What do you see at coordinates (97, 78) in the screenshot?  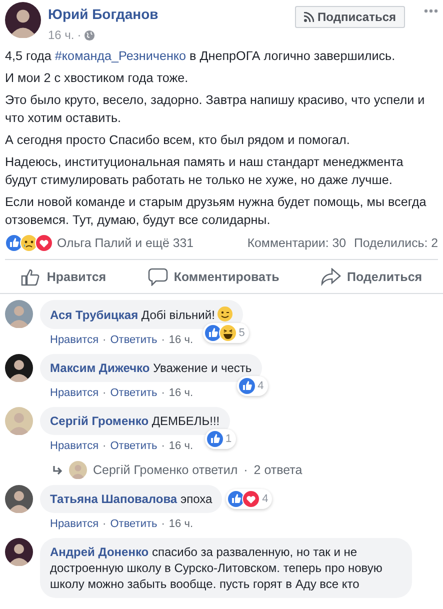 I see `post-paragraph: И мои 2 с хвостиком года тоже.` at bounding box center [97, 78].